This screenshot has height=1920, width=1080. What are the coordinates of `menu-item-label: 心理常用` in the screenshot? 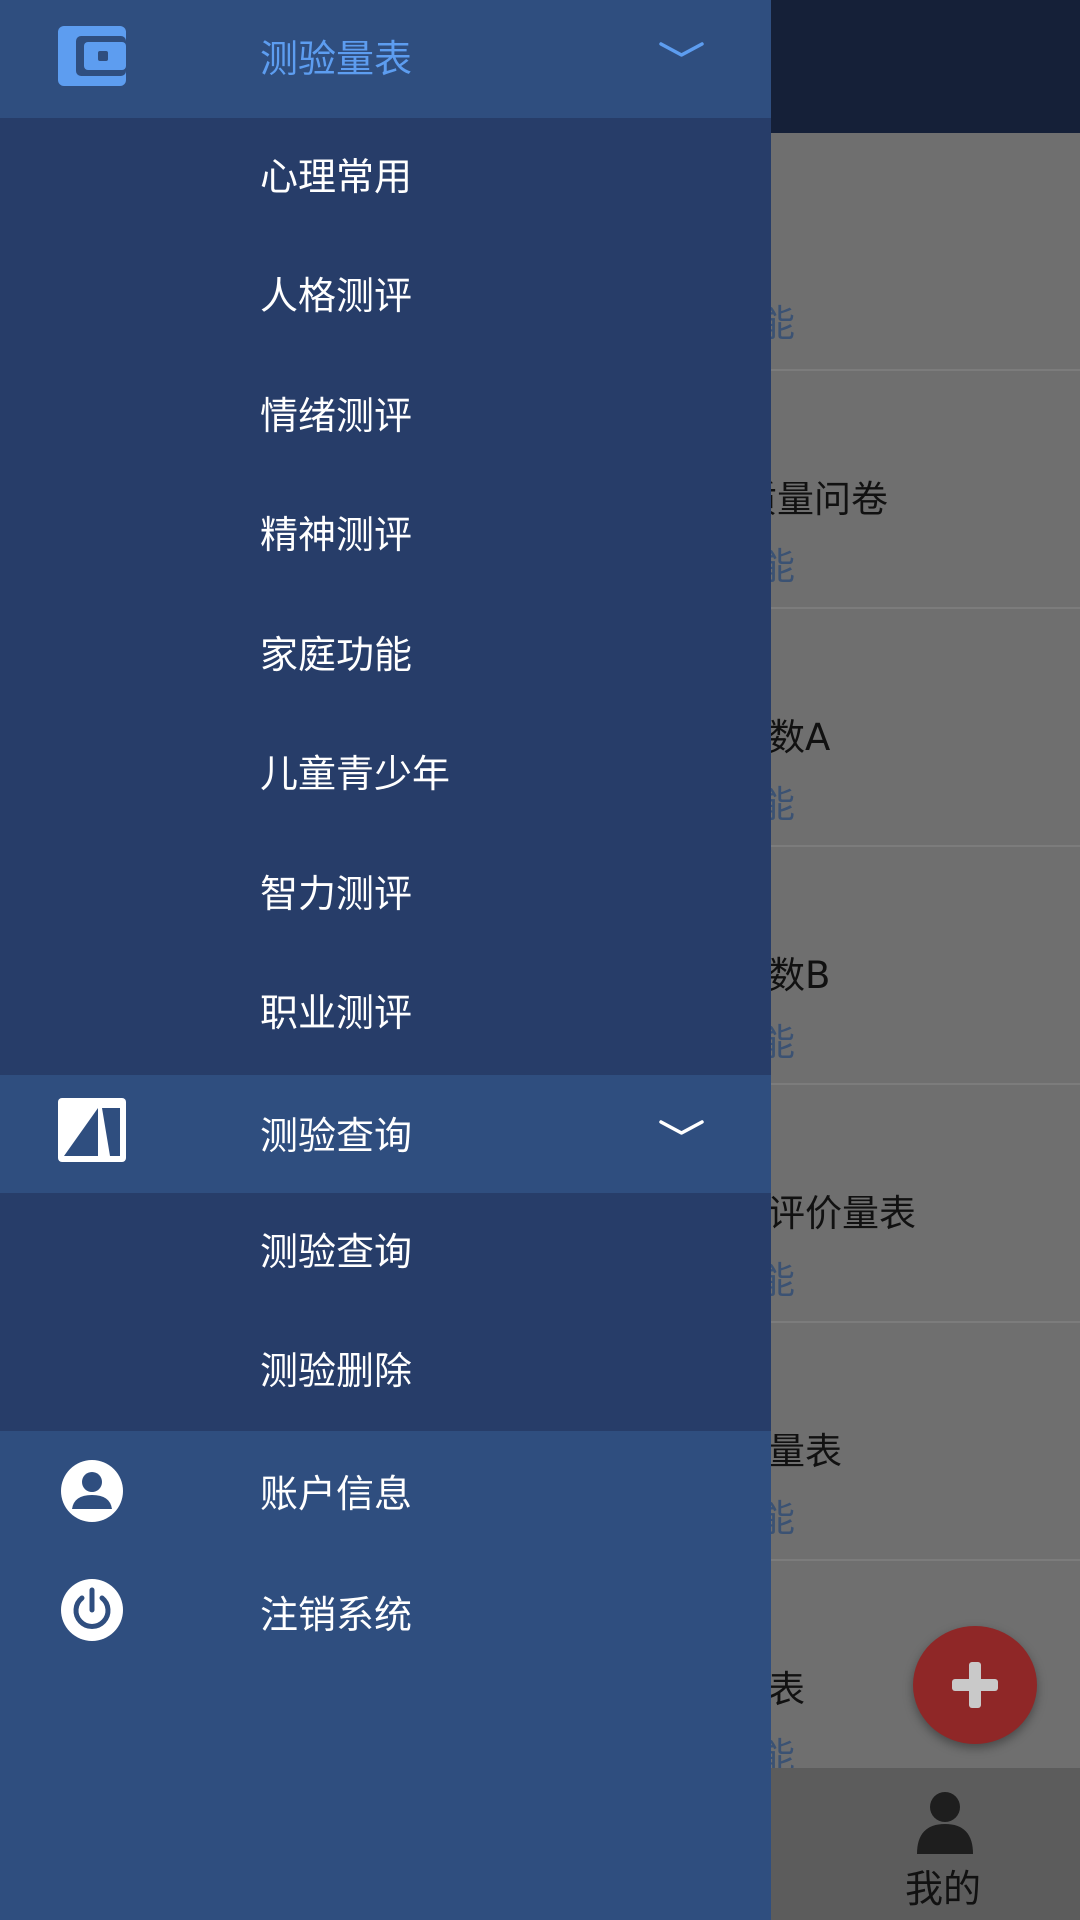 It's located at (336, 177).